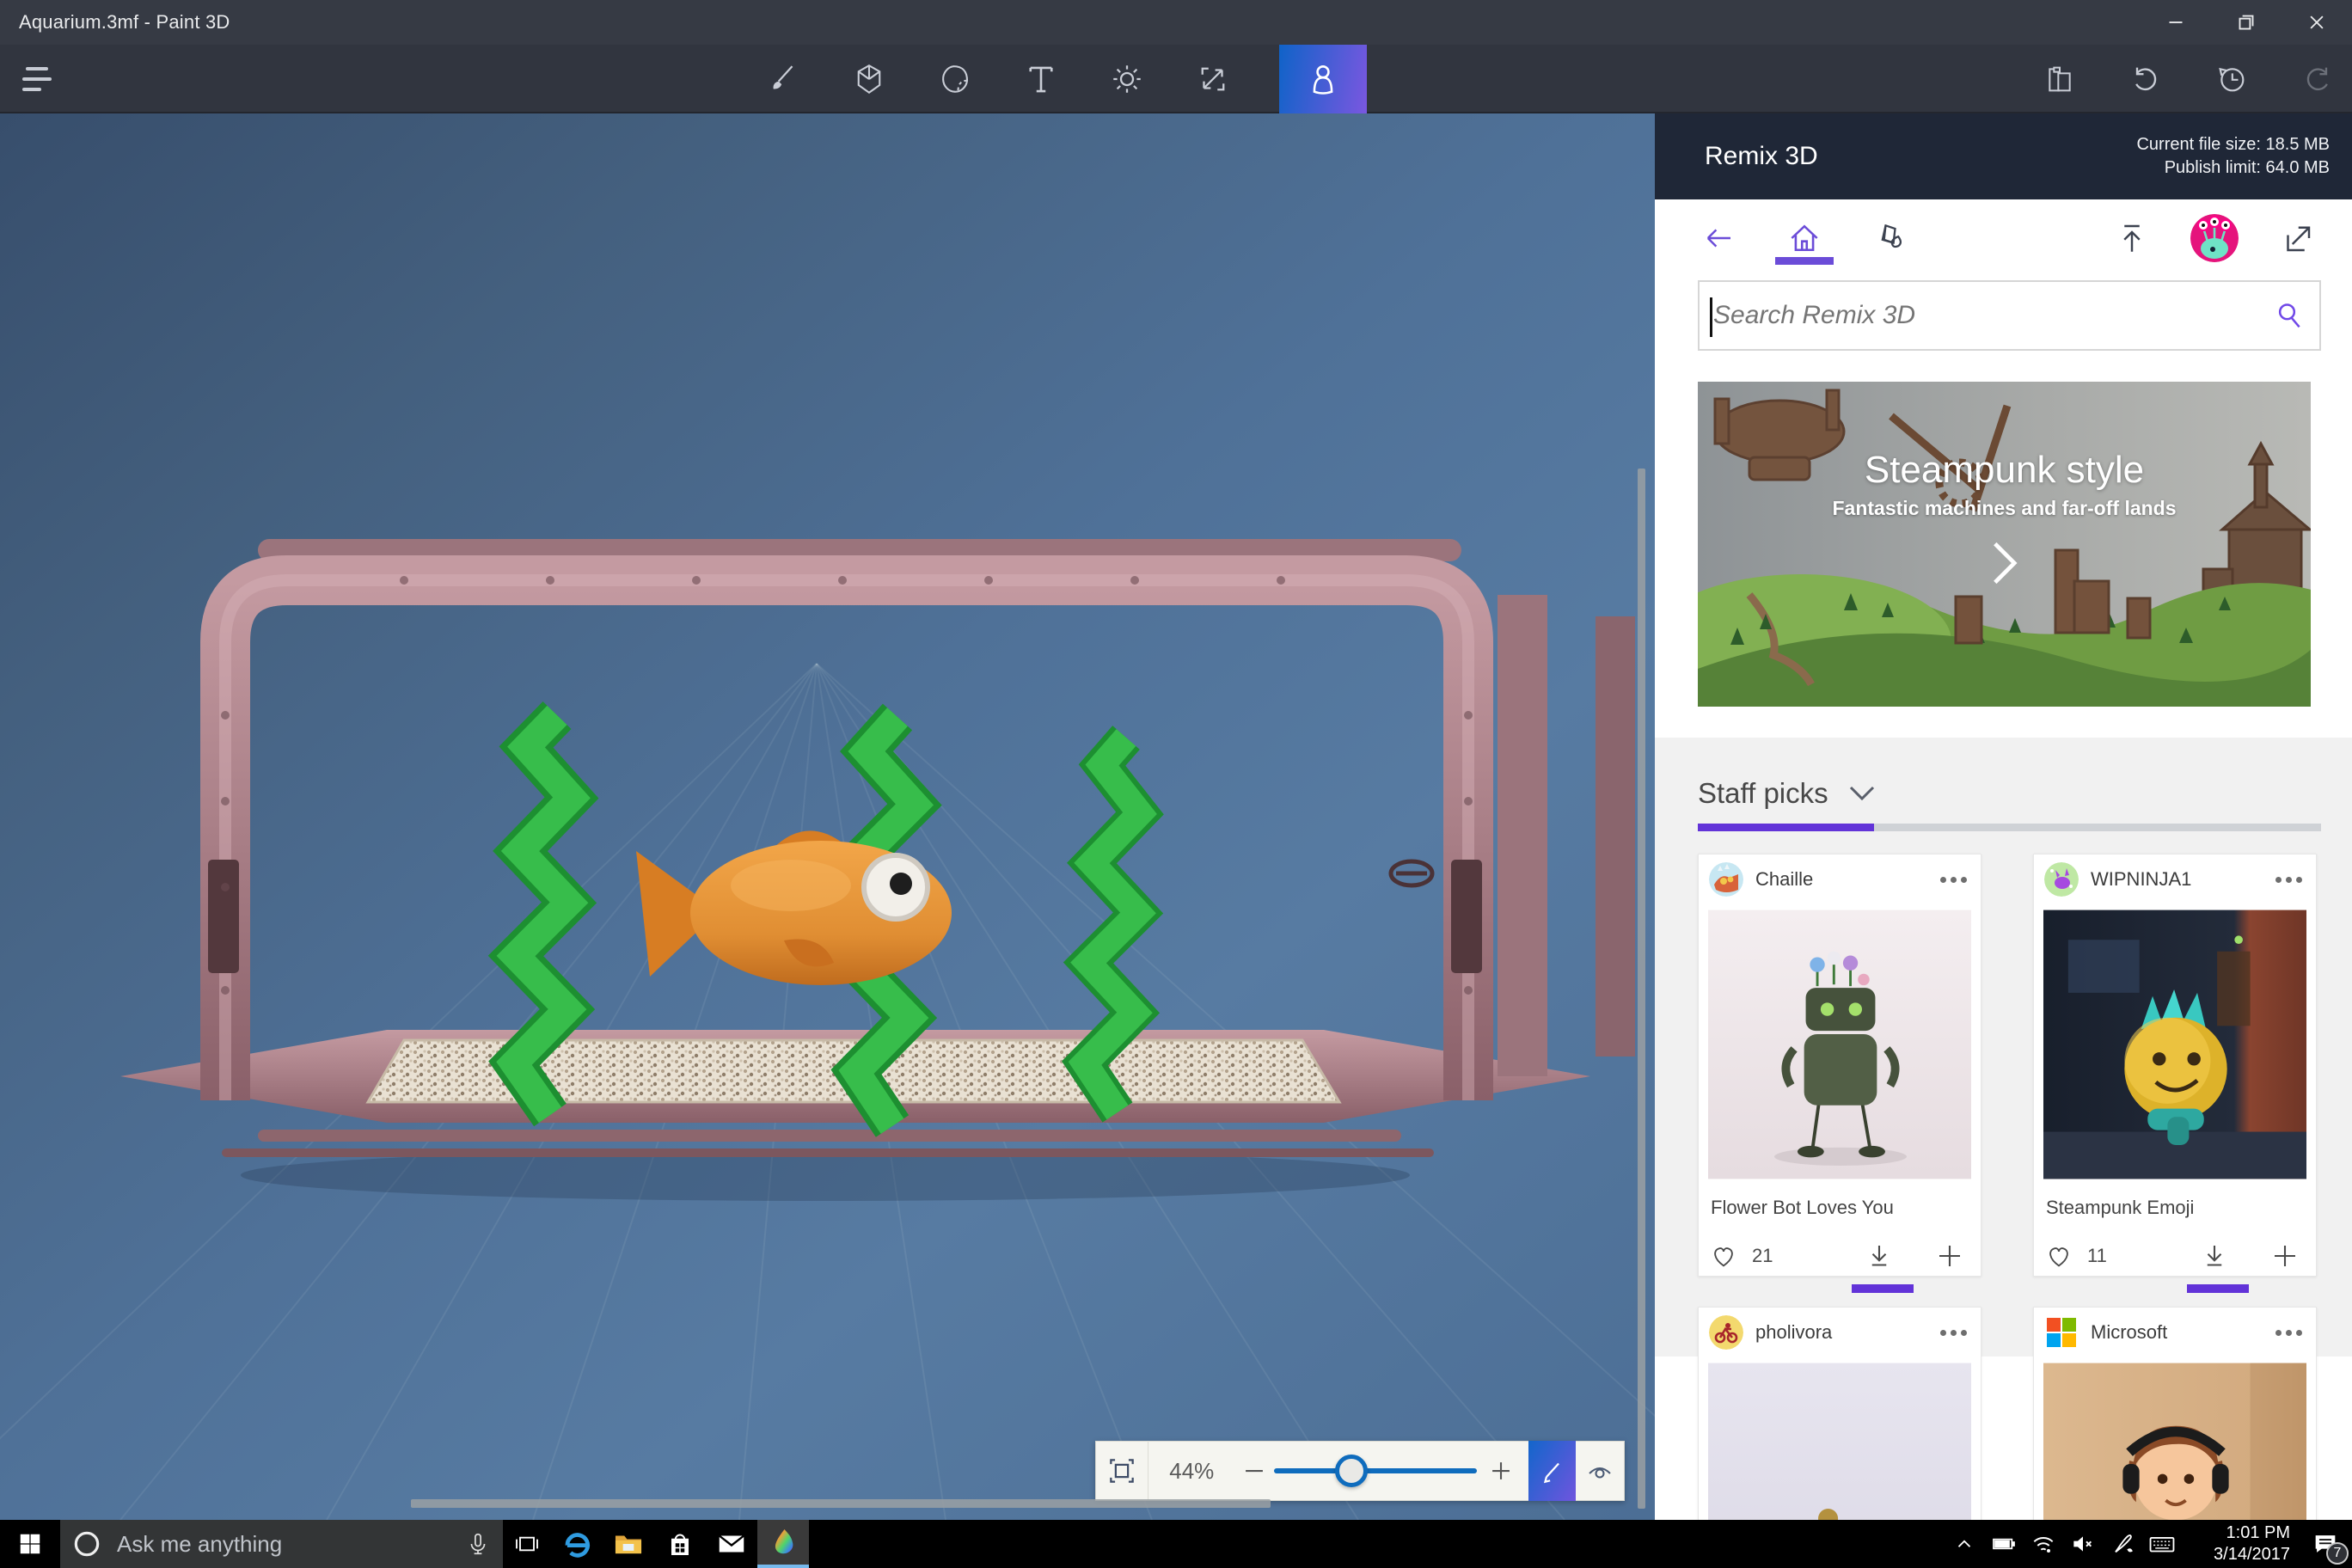 The width and height of the screenshot is (2352, 1568). I want to click on drawing-mode-button, so click(1552, 1471).